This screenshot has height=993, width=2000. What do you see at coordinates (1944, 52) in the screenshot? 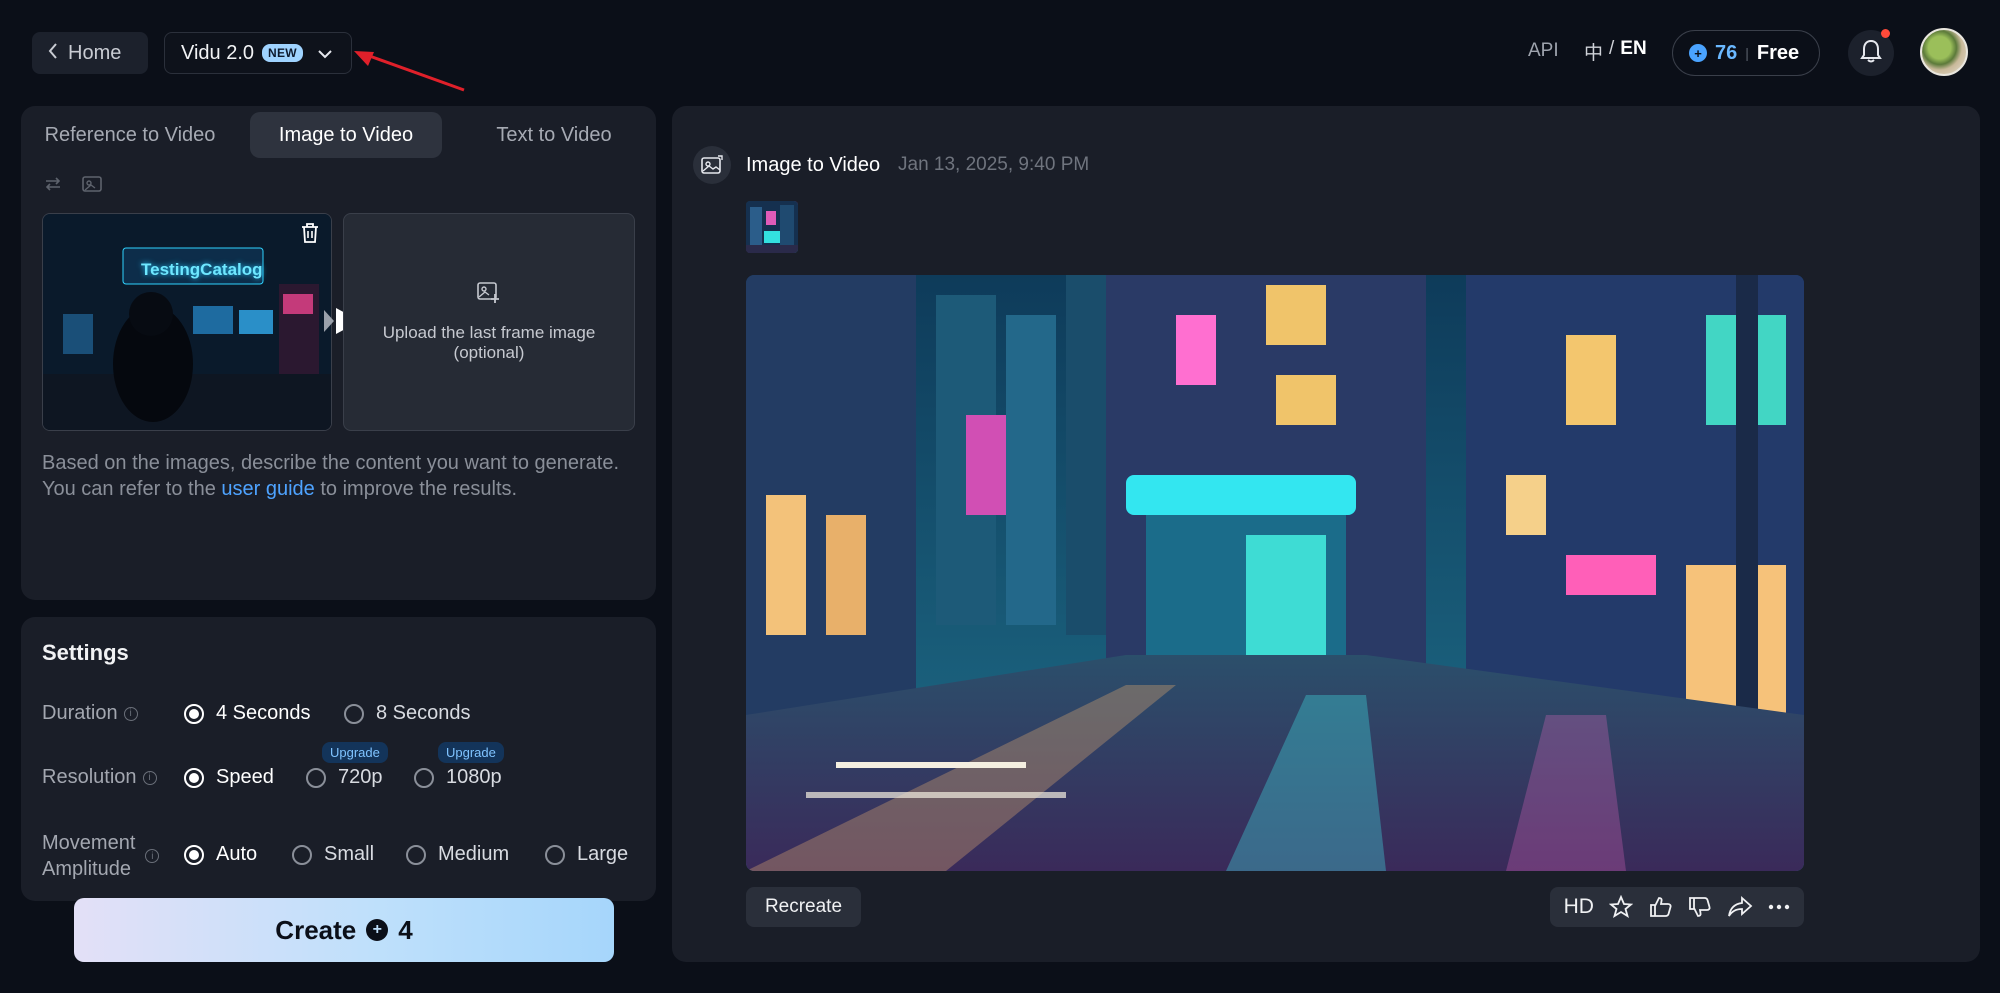
I see `avatar` at bounding box center [1944, 52].